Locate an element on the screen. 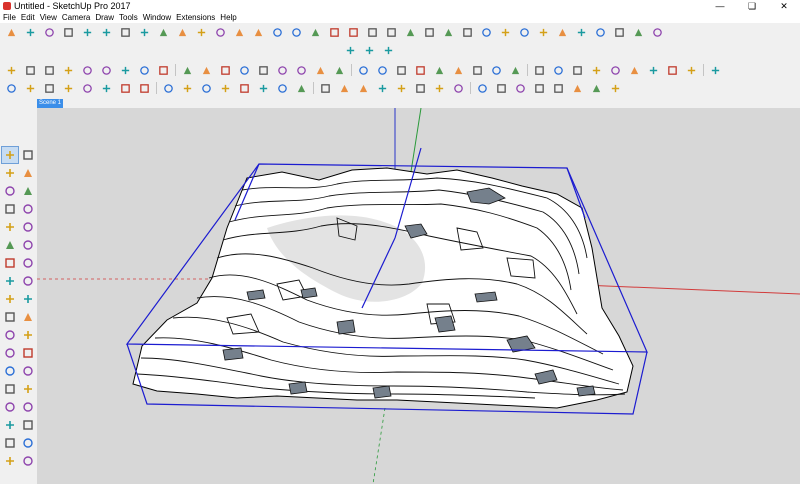 This screenshot has height=484, width=800. push-pull-icon is located at coordinates (11, 32).